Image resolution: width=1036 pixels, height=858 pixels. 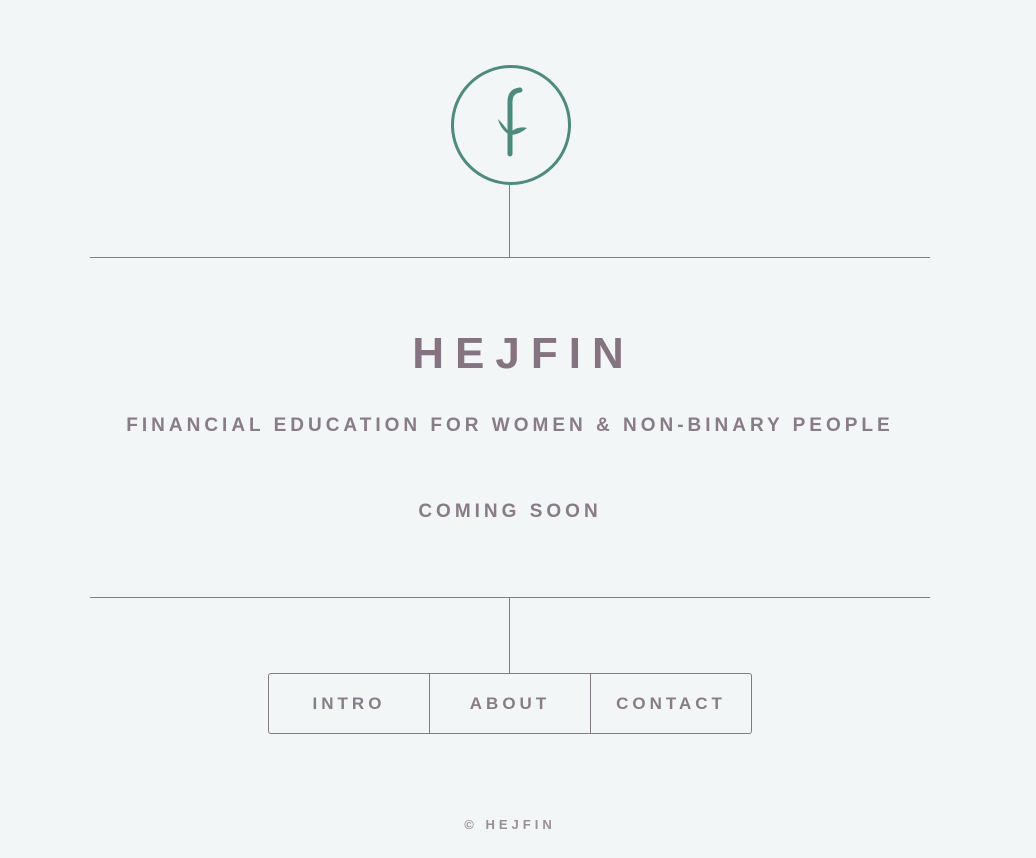 What do you see at coordinates (512, 122) in the screenshot?
I see `bamboo-f-icon` at bounding box center [512, 122].